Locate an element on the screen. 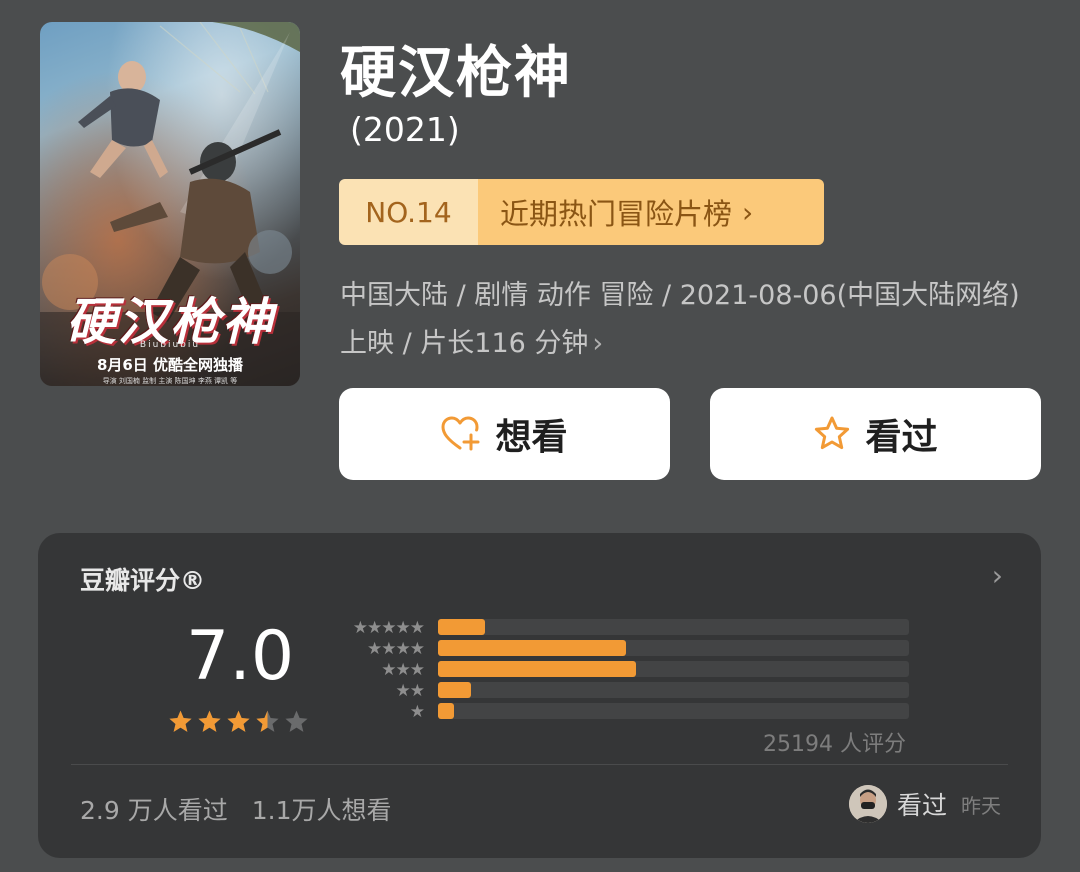 The width and height of the screenshot is (1080, 872). rating-bar-stars: ★★★★ is located at coordinates (396, 649).